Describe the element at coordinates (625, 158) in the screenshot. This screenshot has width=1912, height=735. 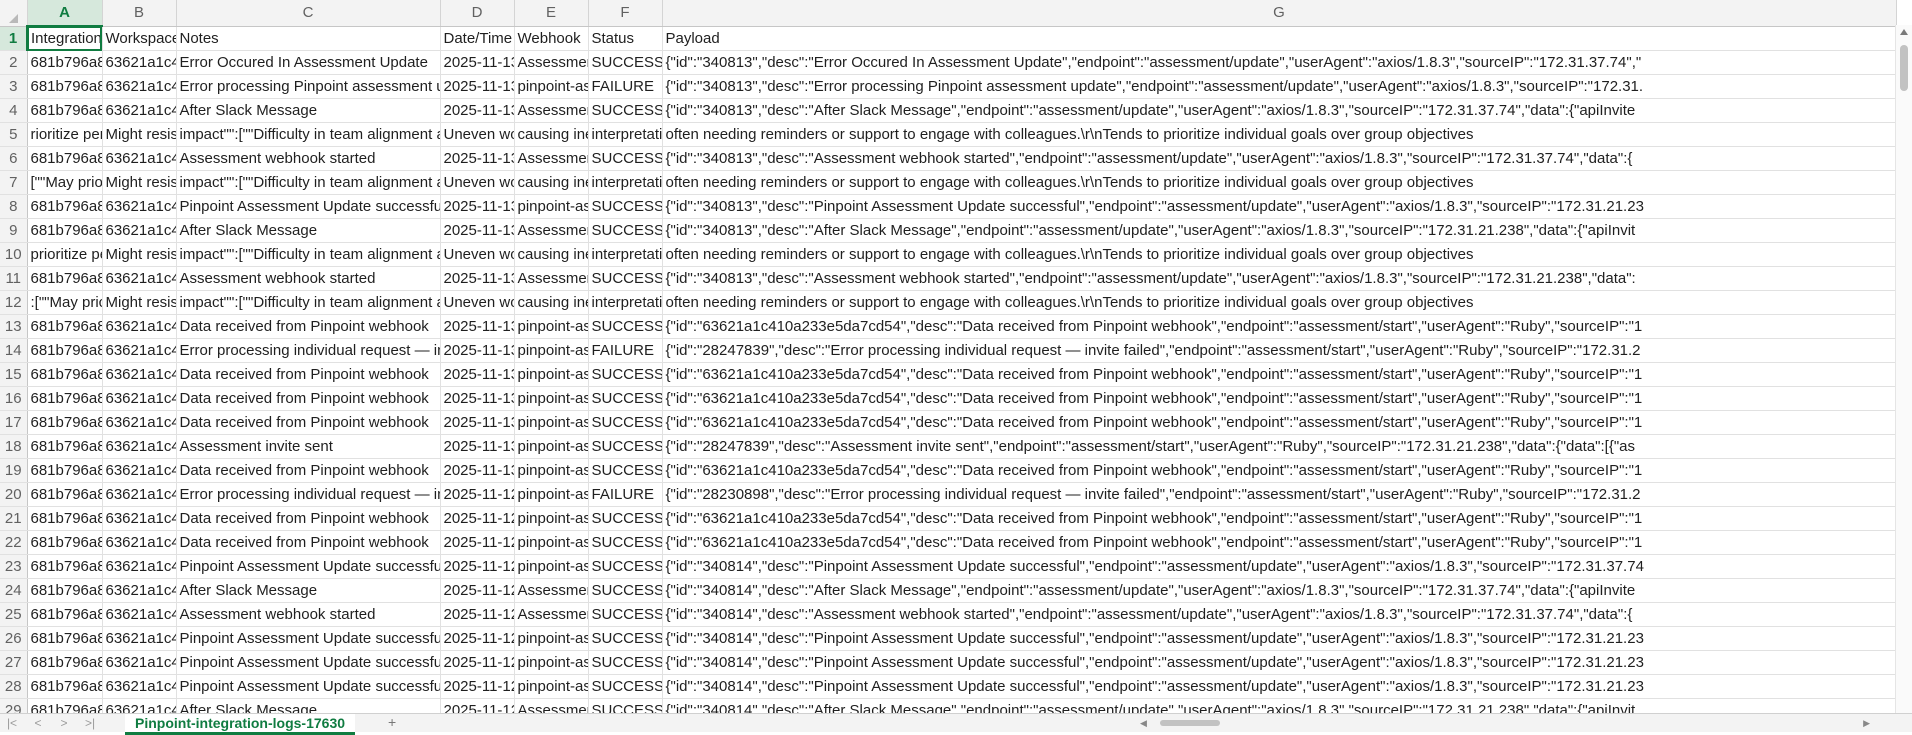
I see `cell-f6: SUCCESS` at that location.